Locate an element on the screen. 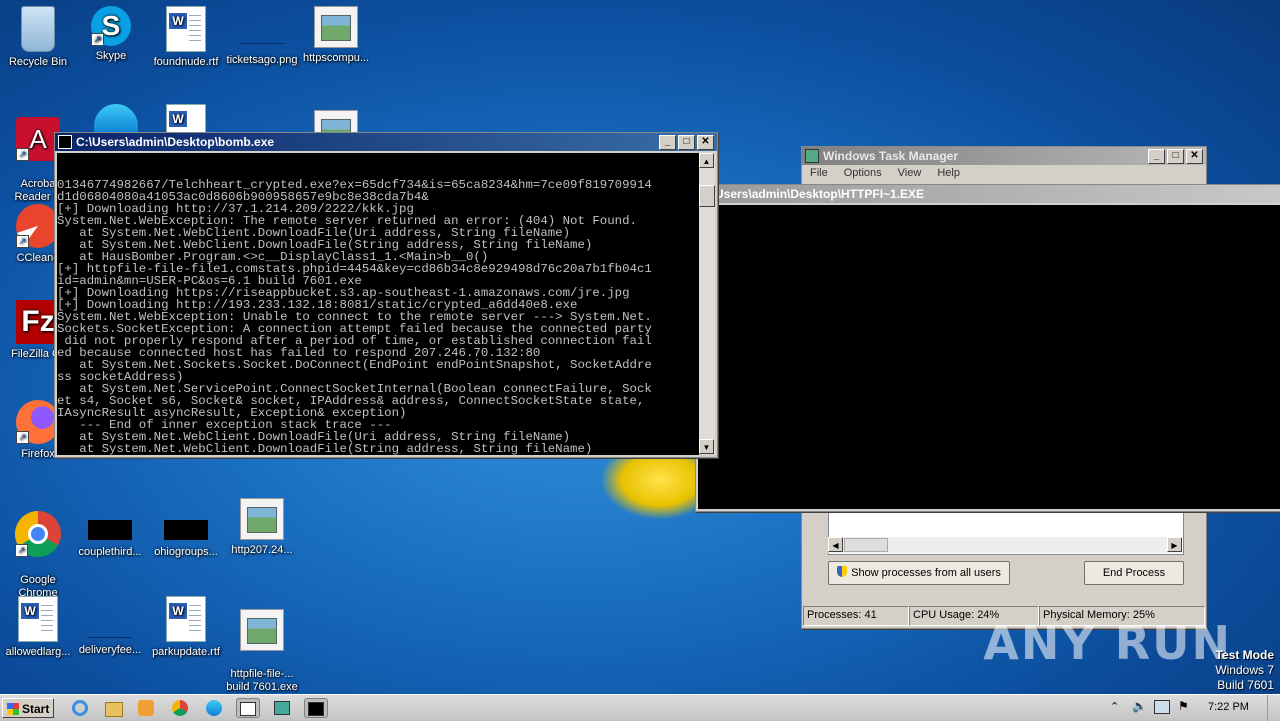 The width and height of the screenshot is (1280, 721). menu-view: View is located at coordinates (910, 173).